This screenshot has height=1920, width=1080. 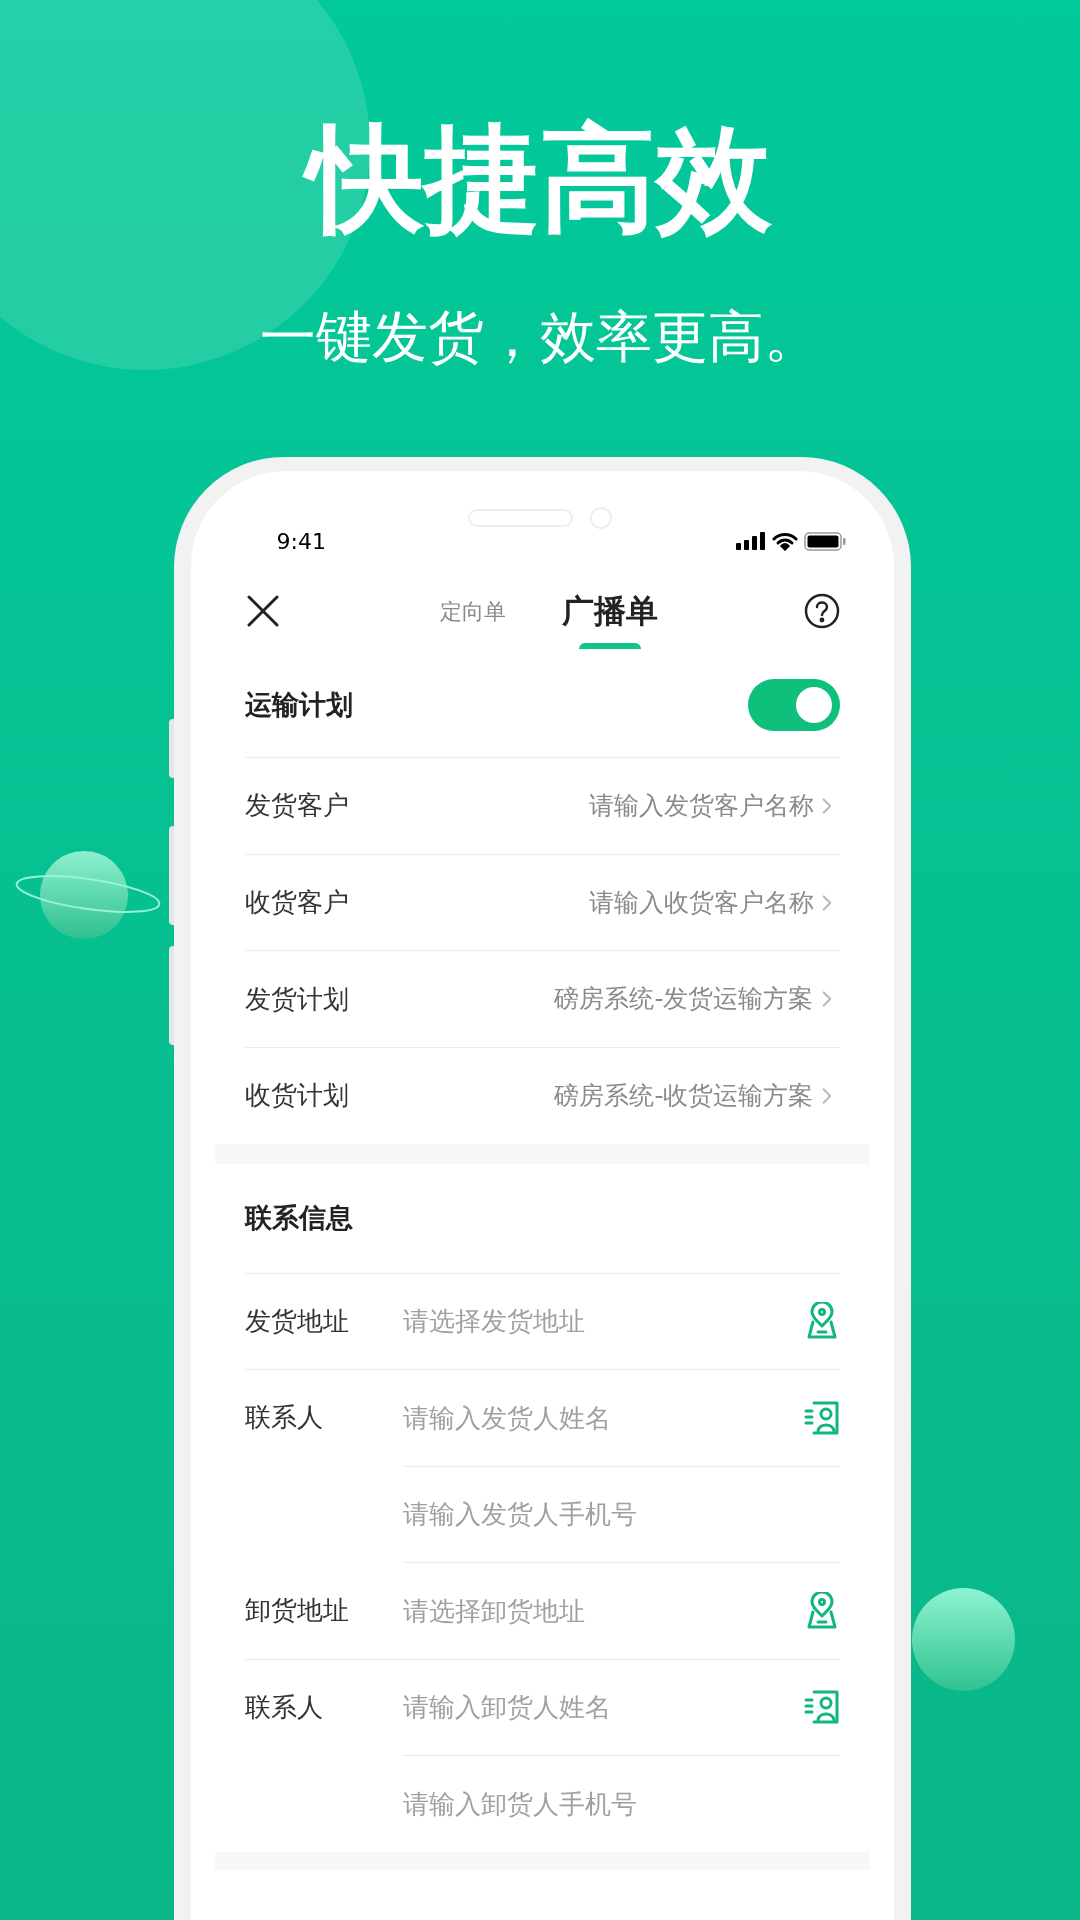 I want to click on tab: 广播单, so click(x=610, y=611).